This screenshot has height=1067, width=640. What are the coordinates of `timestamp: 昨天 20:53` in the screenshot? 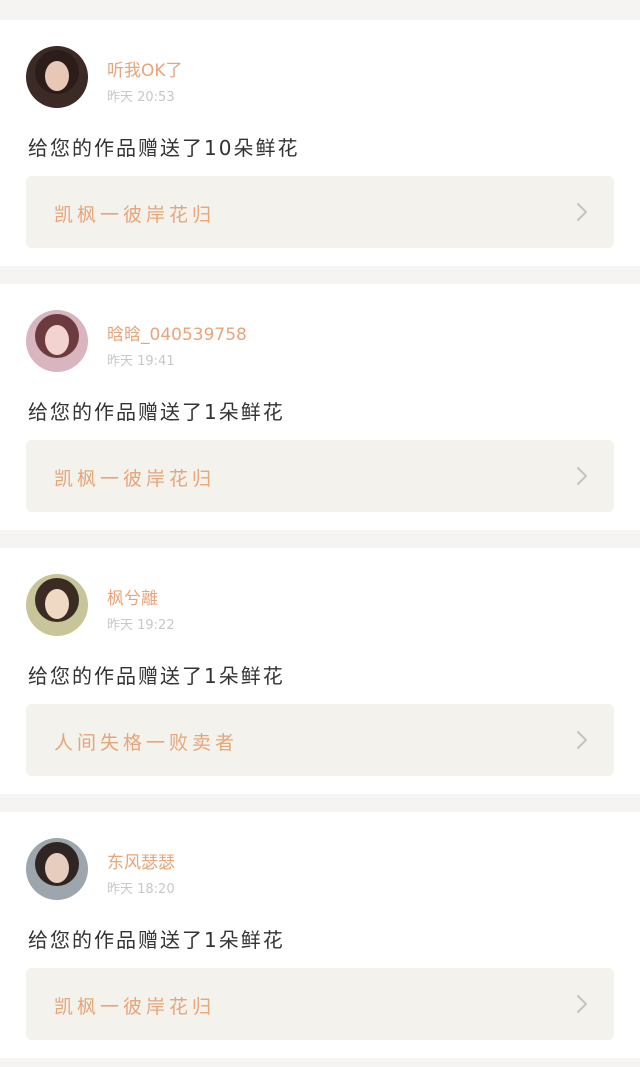 It's located at (141, 97).